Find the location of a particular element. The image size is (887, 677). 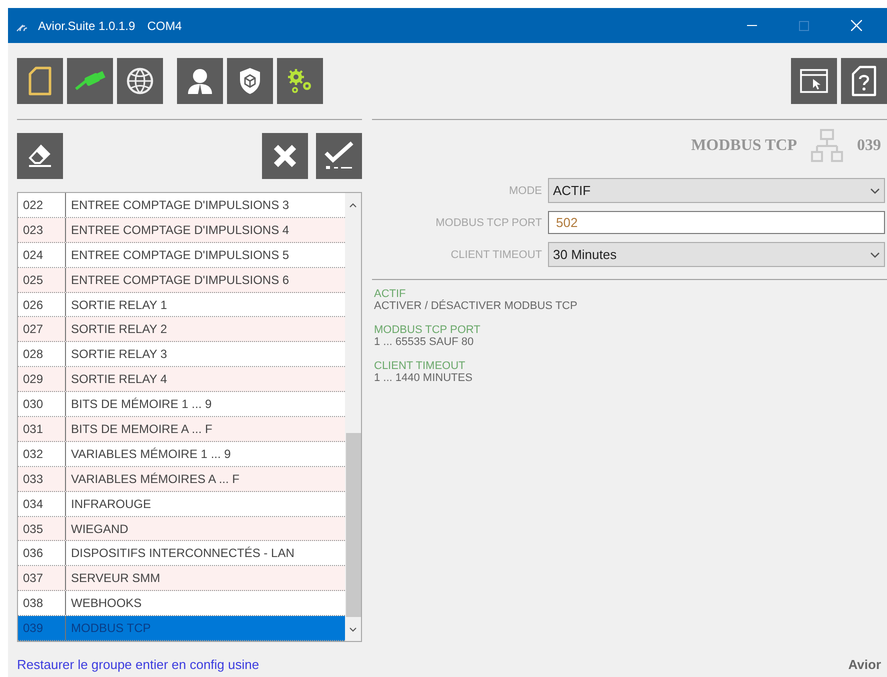

row-number: 031 is located at coordinates (42, 429).